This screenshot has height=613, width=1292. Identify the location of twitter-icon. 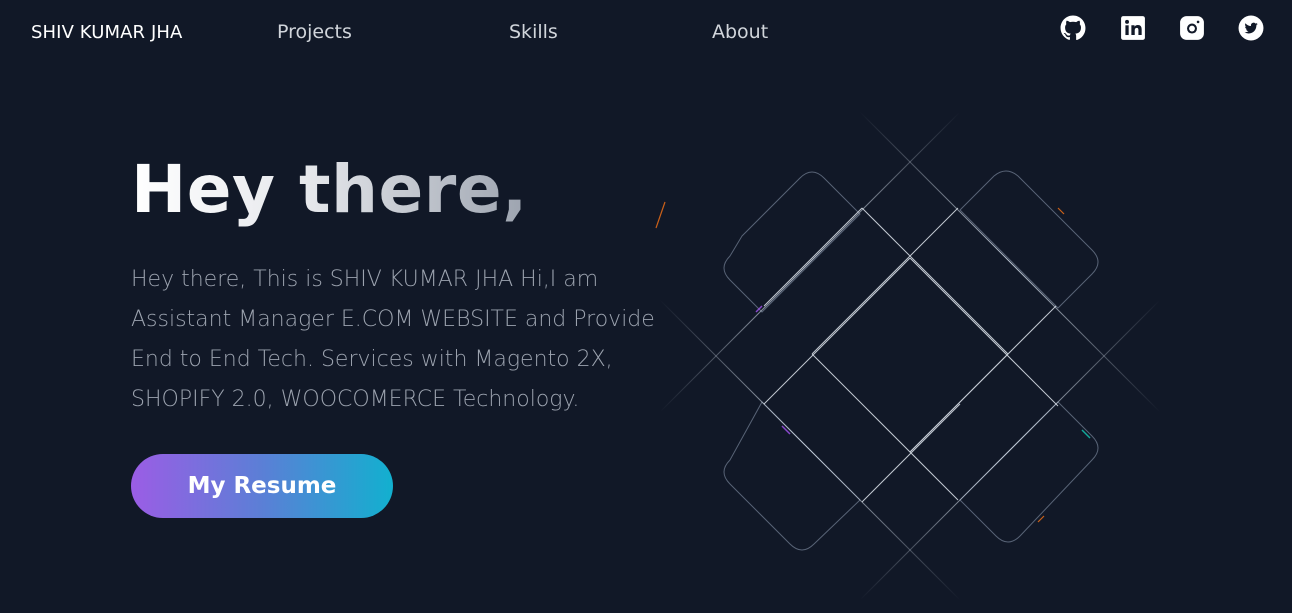
(1251, 28).